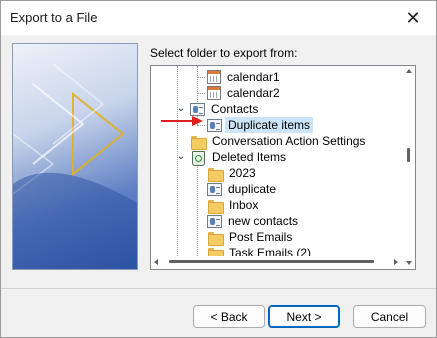 Image resolution: width=437 pixels, height=338 pixels. I want to click on chevron-down-icon: ⌄, so click(181, 157).